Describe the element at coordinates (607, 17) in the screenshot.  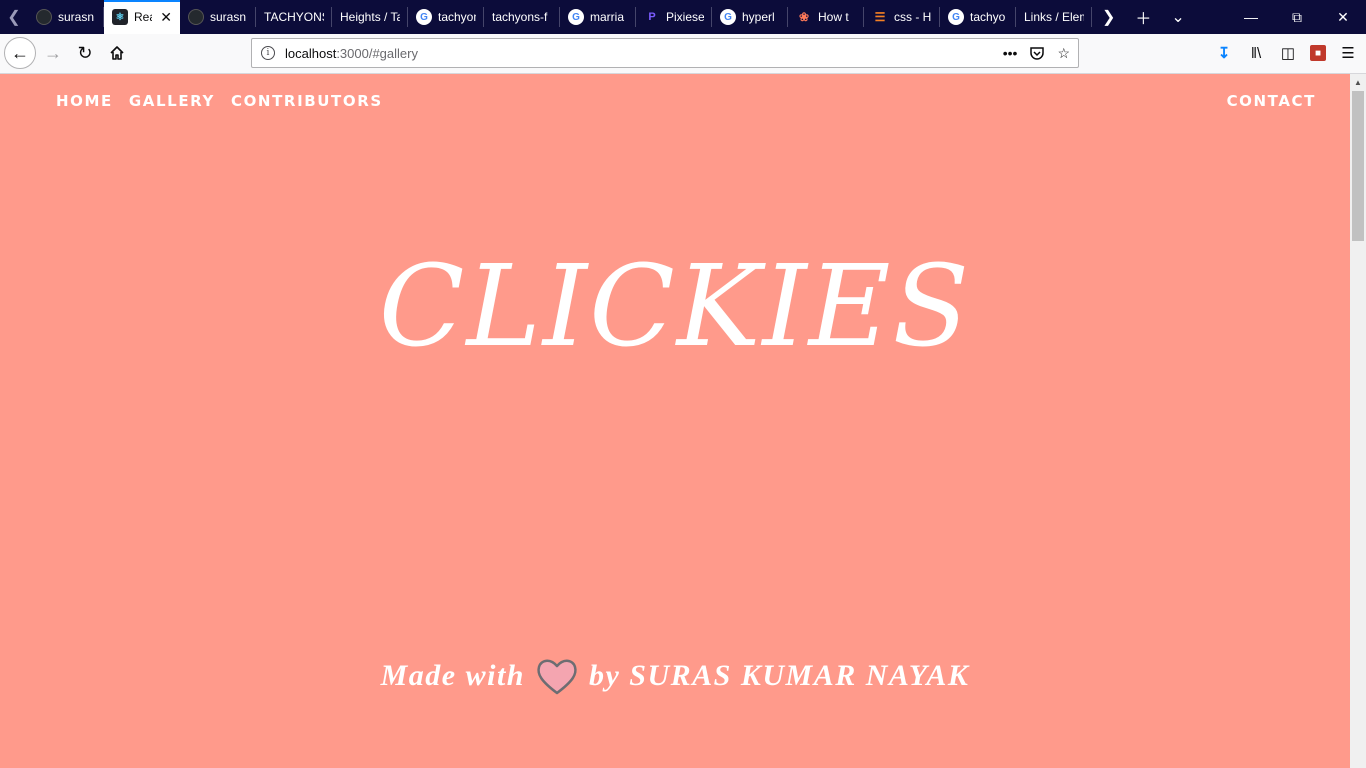
I see `tab-label: marria` at that location.